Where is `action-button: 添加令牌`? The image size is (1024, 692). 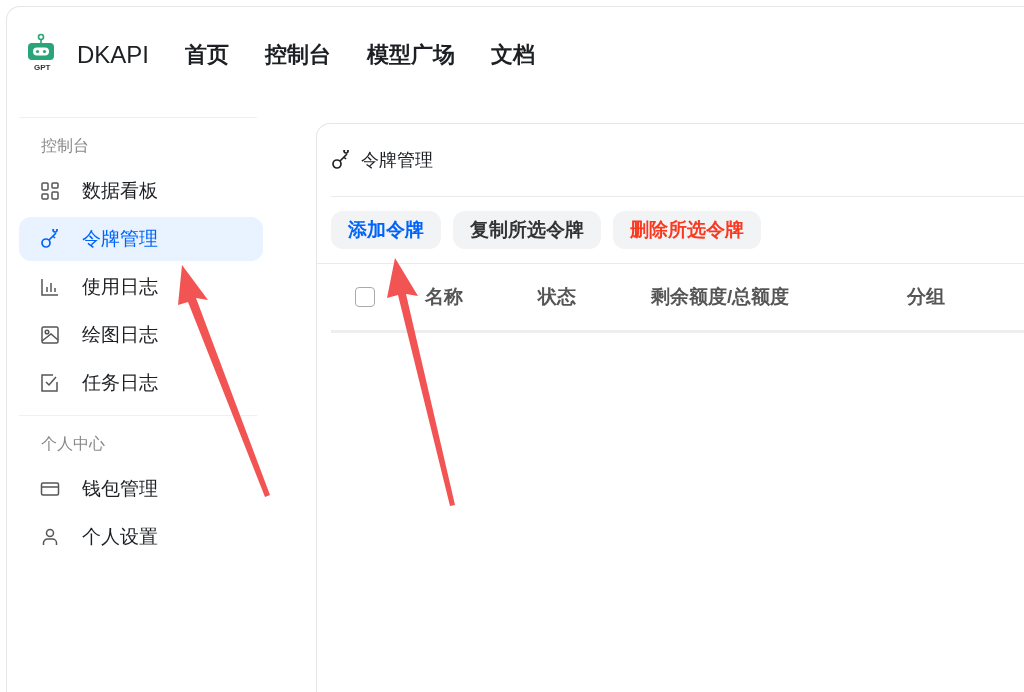 action-button: 添加令牌 is located at coordinates (386, 230).